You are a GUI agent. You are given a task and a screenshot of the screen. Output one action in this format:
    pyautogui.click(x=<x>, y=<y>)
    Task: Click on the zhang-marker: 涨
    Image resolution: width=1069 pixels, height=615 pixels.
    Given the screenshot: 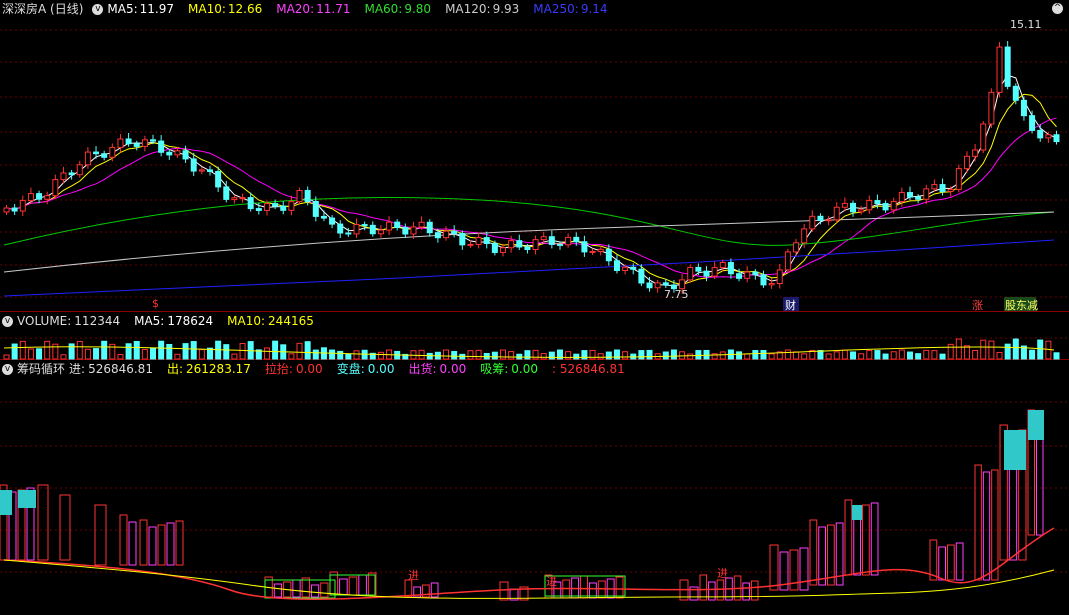 What is the action you would take?
    pyautogui.click(x=977, y=305)
    